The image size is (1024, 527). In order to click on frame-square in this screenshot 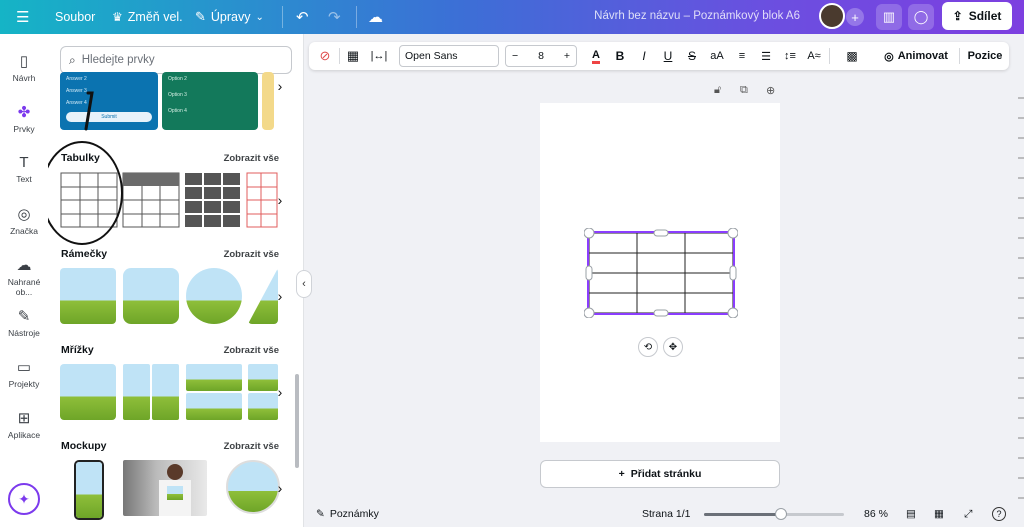, I will do `click(88, 296)`.